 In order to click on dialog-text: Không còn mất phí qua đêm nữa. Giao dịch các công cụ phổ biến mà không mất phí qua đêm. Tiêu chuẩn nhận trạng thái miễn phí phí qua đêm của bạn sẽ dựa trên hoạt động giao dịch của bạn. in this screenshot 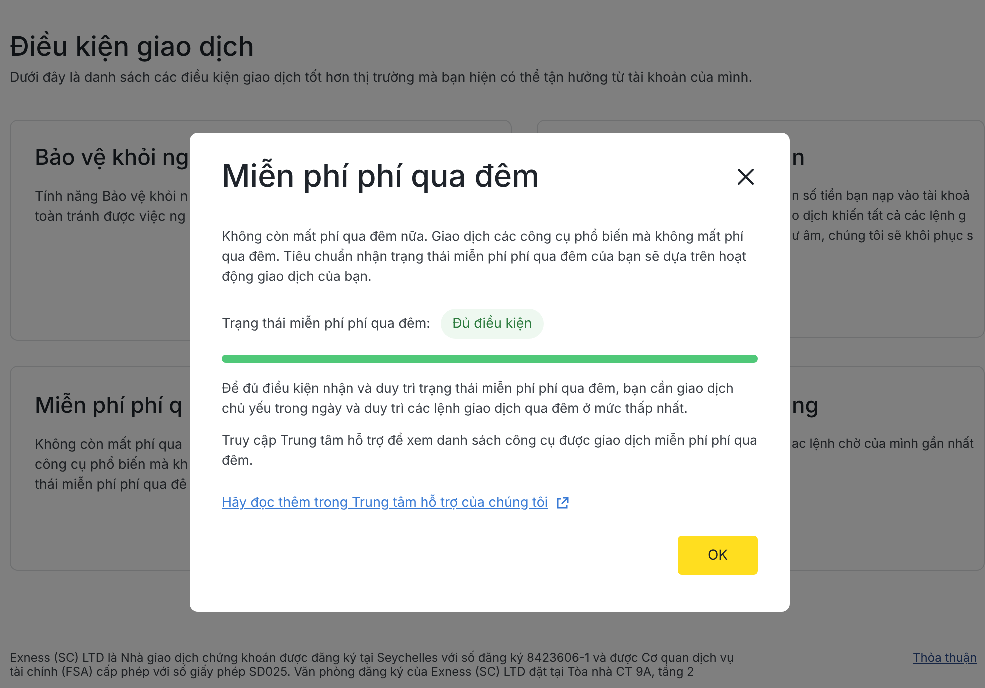, I will do `click(485, 257)`.